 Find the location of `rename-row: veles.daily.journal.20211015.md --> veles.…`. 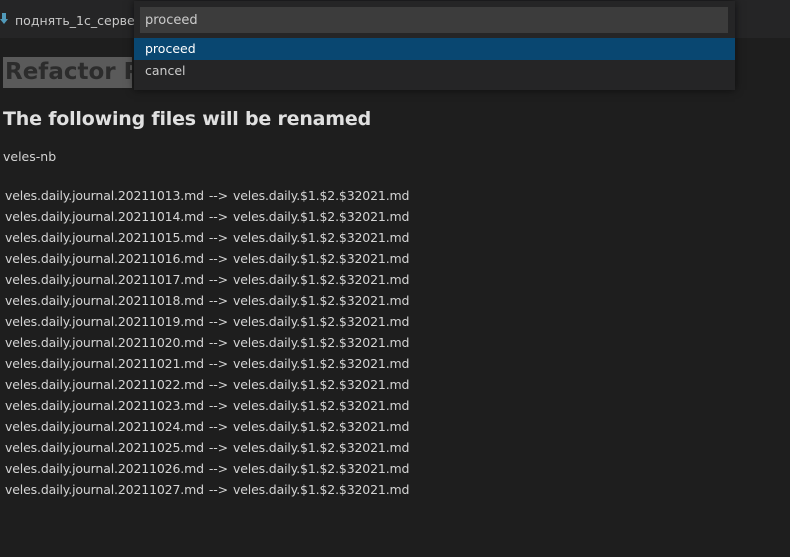

rename-row: veles.daily.journal.20211015.md --> veles.… is located at coordinates (207, 237).